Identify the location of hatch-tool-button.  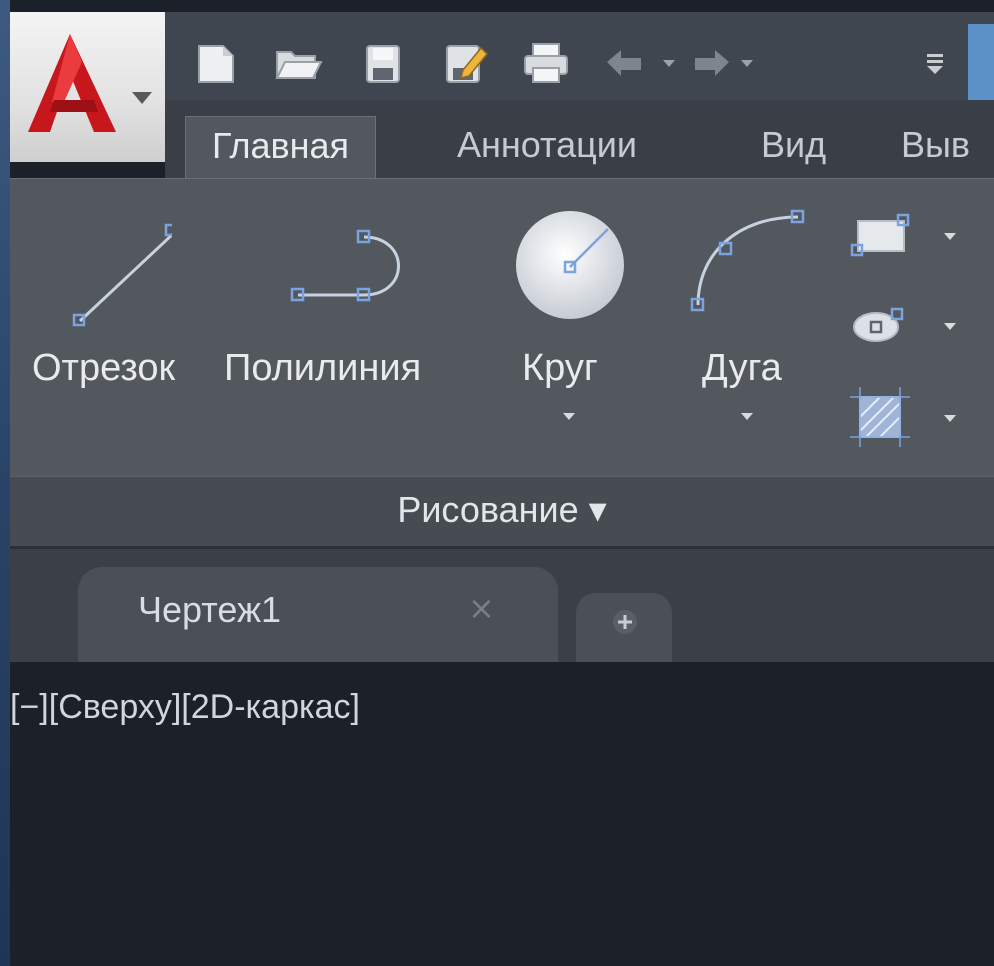
(906, 418).